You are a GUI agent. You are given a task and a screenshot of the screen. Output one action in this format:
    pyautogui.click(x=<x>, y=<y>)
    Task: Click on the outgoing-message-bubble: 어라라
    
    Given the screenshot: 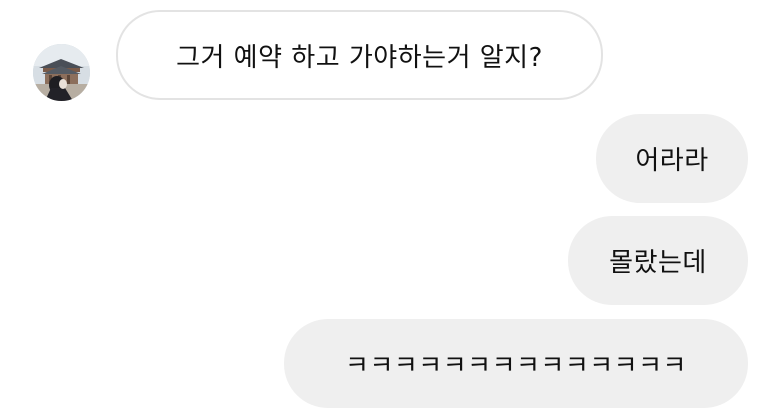 What is the action you would take?
    pyautogui.click(x=672, y=158)
    